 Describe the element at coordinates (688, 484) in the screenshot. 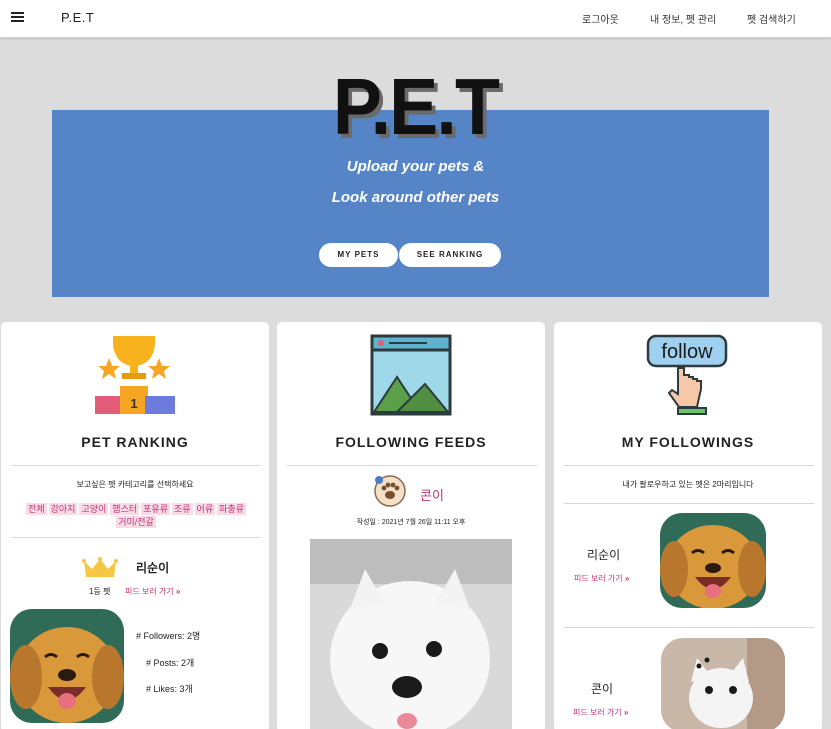

I see `followings-info: 내가 팔로우하고 있는 펫은 2마리입니다` at that location.